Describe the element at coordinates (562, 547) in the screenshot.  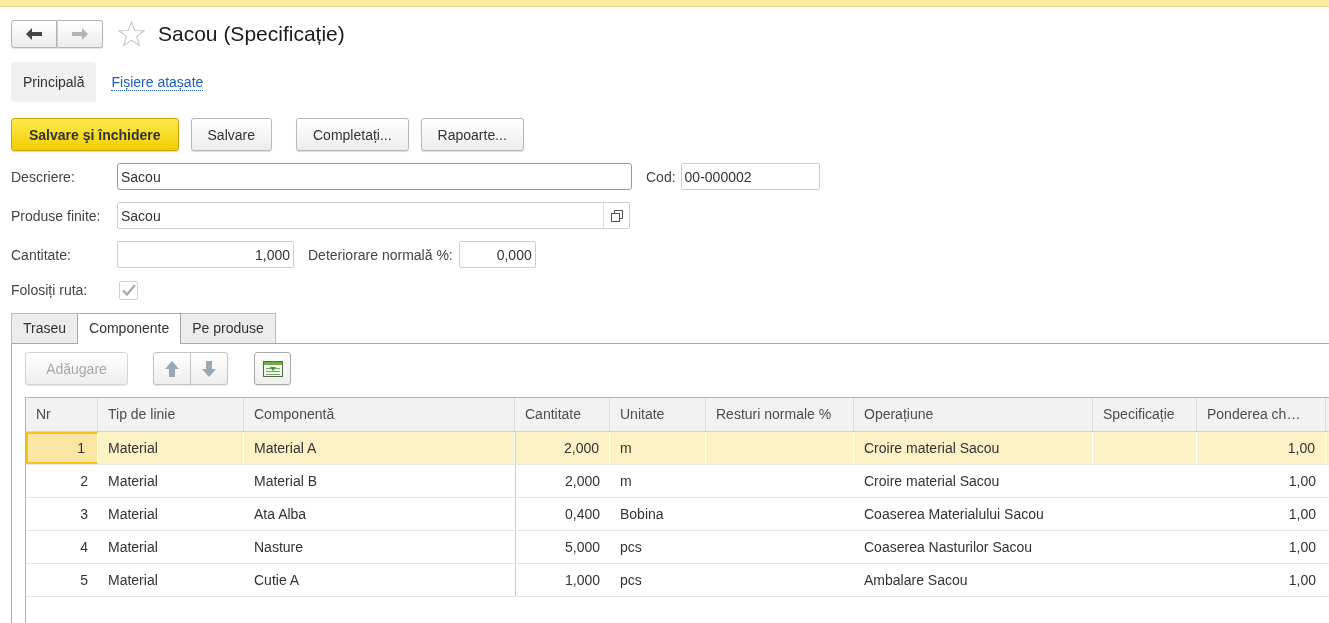
I see `table-cell: 5,000` at that location.